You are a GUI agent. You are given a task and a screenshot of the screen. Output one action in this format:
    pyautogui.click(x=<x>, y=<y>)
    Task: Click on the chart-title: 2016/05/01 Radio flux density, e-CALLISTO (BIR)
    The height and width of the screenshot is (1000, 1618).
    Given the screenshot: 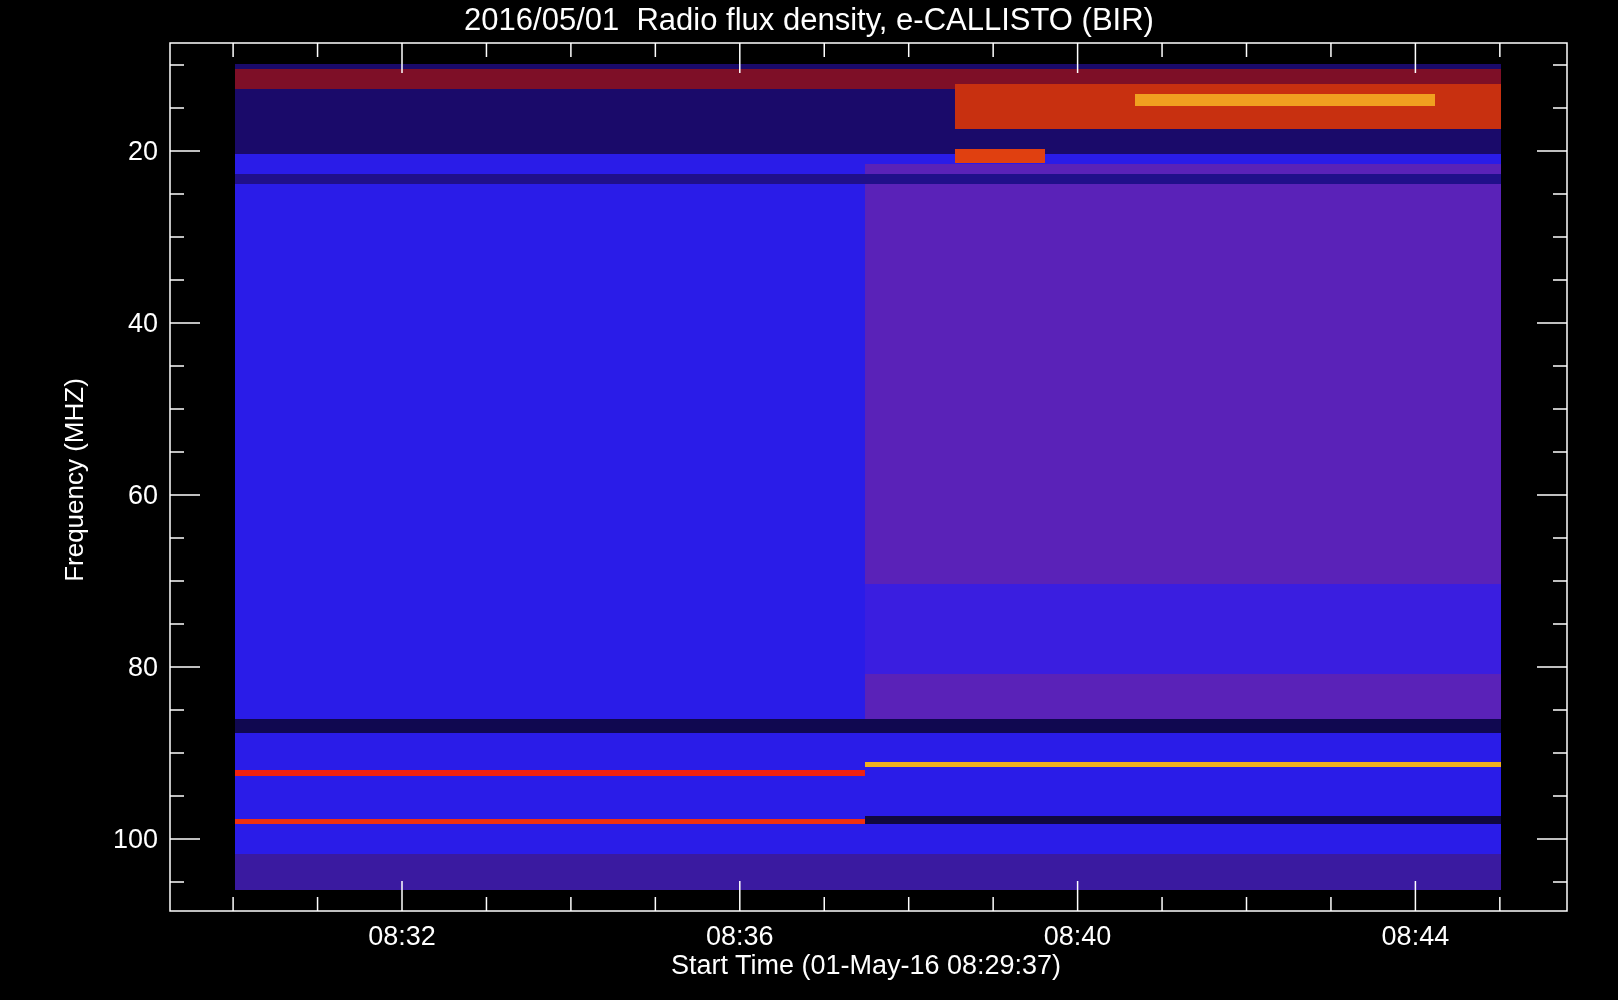 What is the action you would take?
    pyautogui.click(x=809, y=19)
    